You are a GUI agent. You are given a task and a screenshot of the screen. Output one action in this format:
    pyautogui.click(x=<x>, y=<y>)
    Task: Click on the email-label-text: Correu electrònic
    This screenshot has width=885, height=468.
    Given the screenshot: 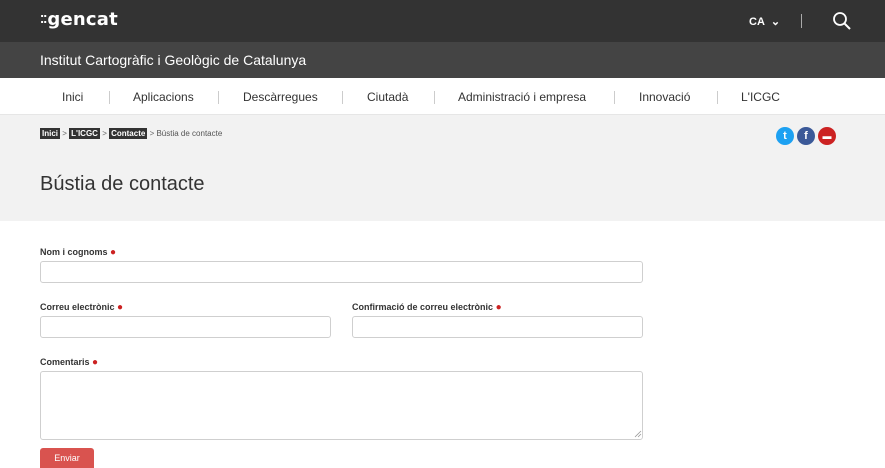 What is the action you would take?
    pyautogui.click(x=77, y=307)
    